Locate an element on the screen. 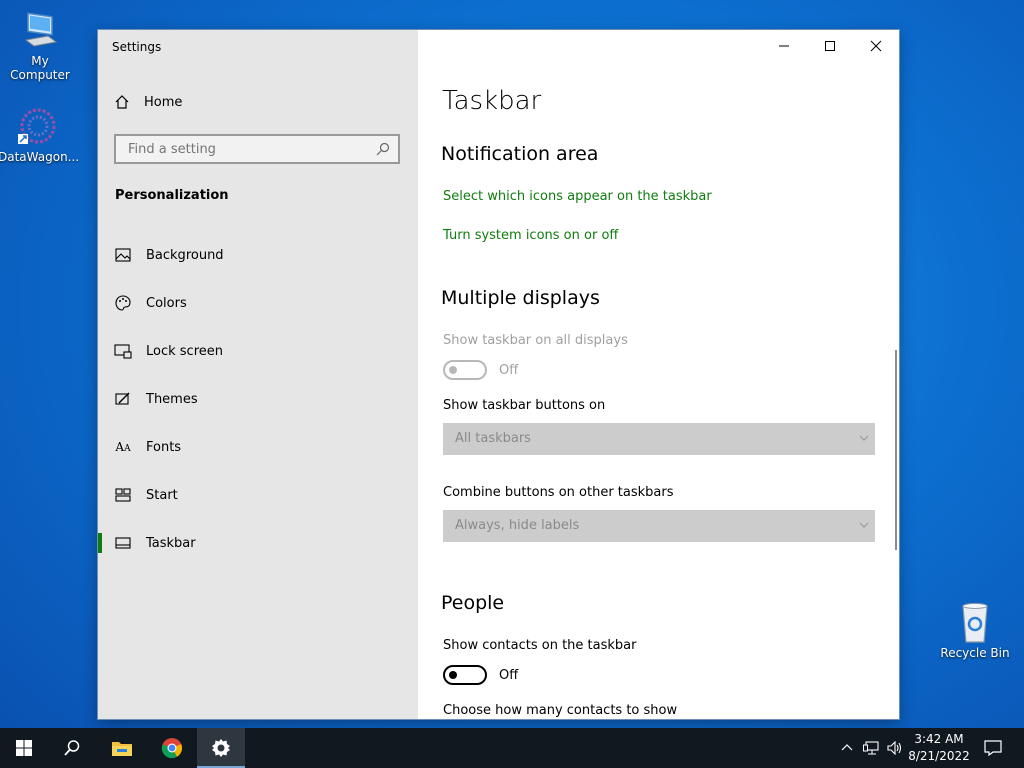  sidebar-item-colors: Colors is located at coordinates (258, 303).